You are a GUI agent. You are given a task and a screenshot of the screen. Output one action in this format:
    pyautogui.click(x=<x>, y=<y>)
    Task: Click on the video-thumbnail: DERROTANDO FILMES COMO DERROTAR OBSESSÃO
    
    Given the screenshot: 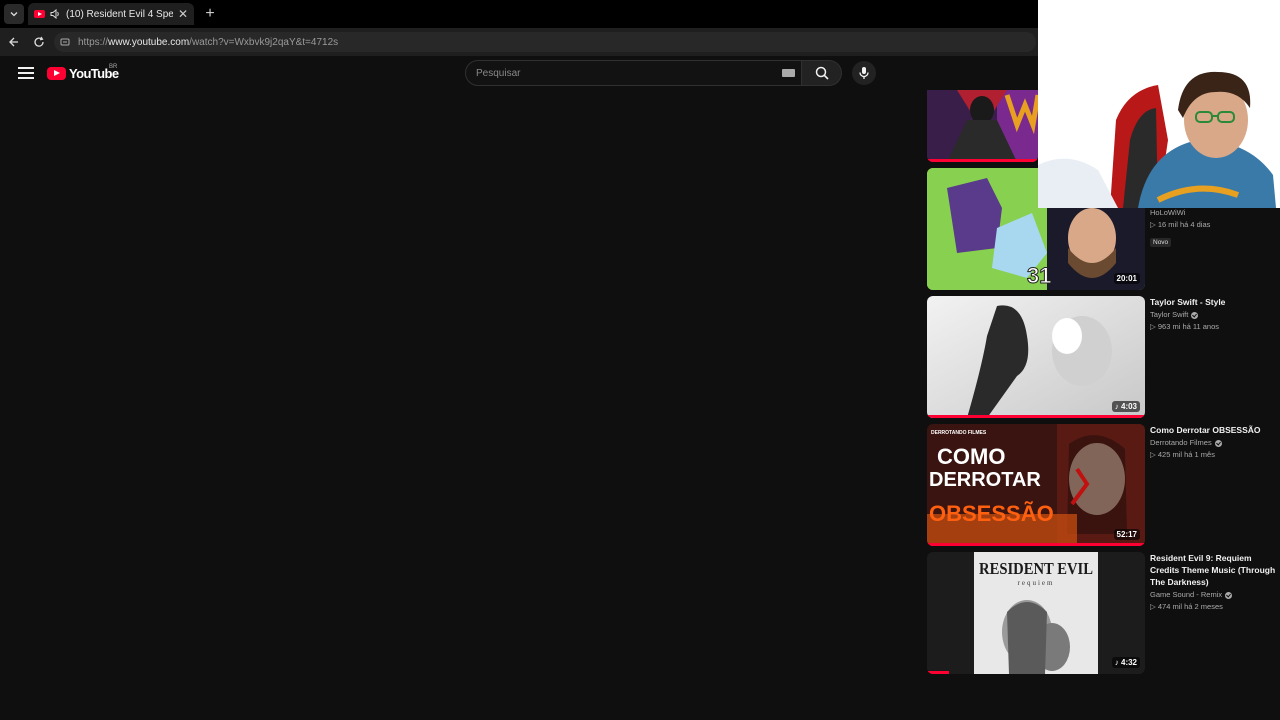 What is the action you would take?
    pyautogui.click(x=1036, y=485)
    